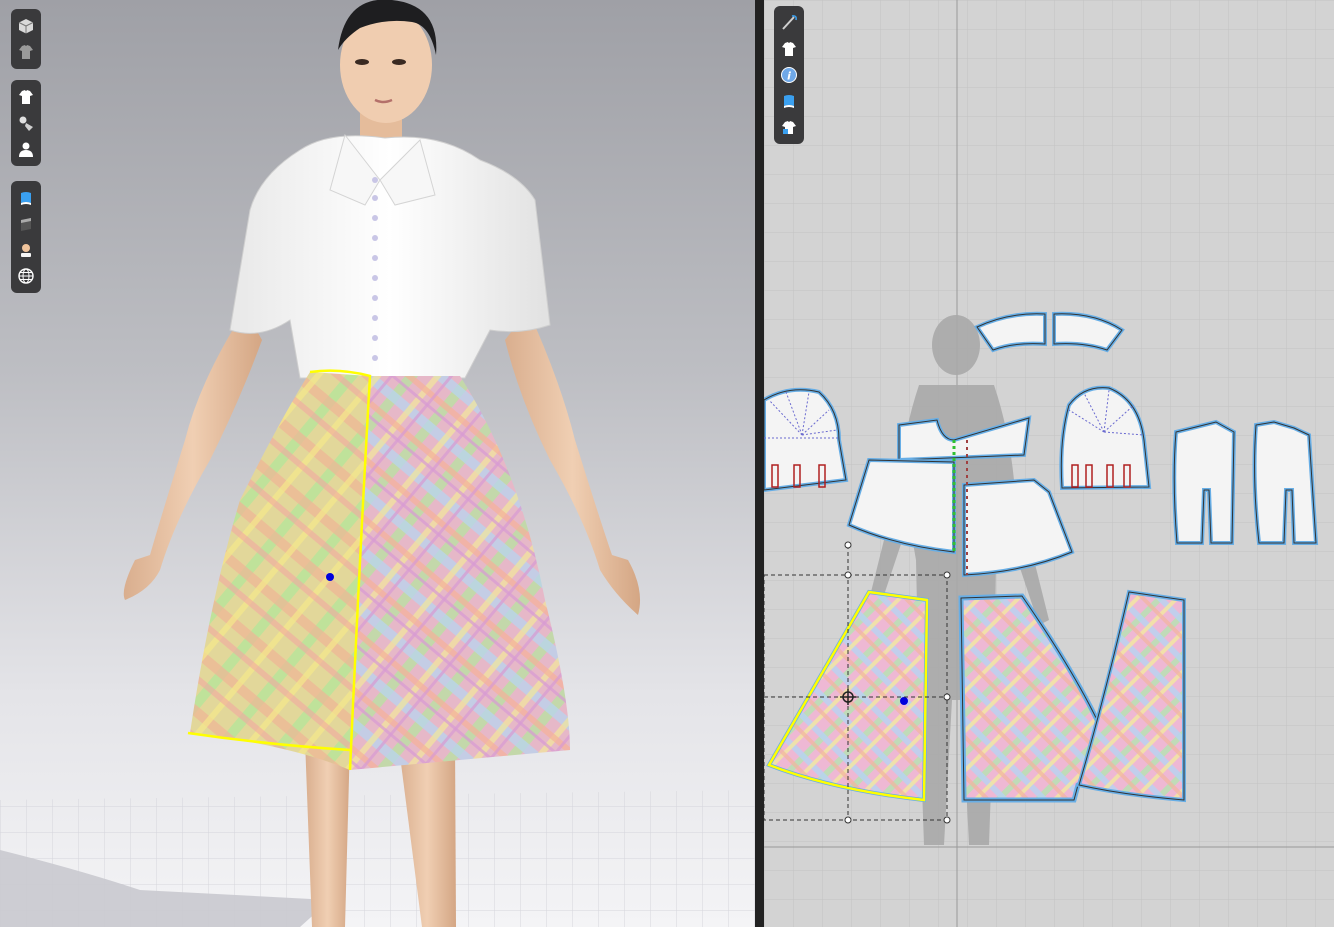  I want to click on info-icon: i, so click(789, 75).